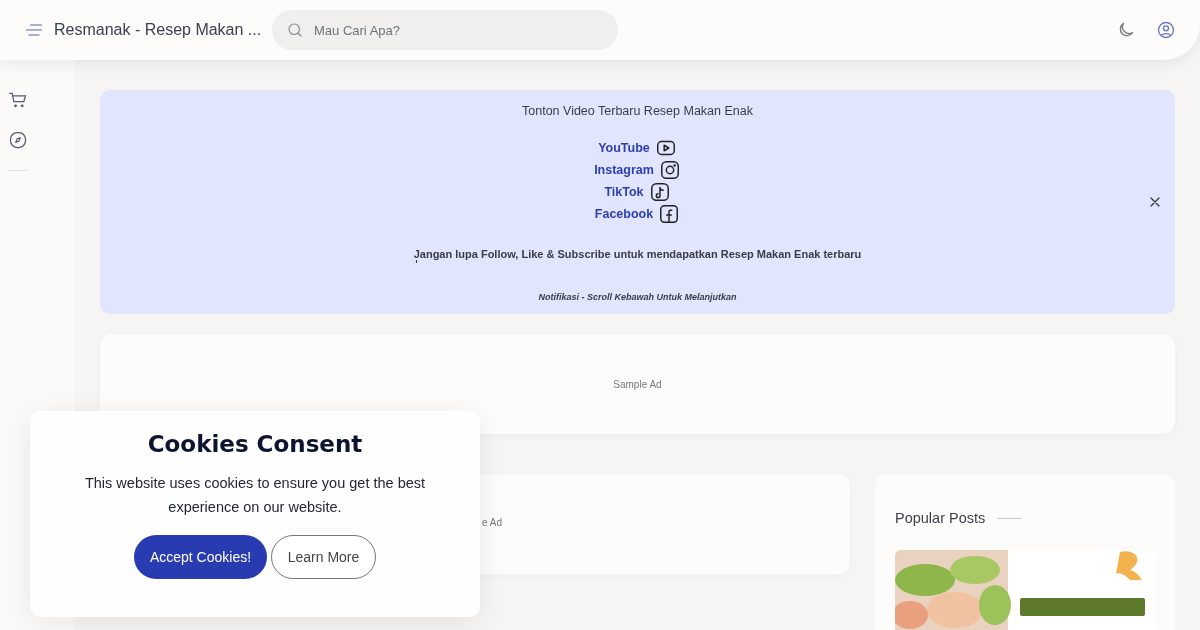 The width and height of the screenshot is (1200, 630). I want to click on compass-icon, so click(17, 140).